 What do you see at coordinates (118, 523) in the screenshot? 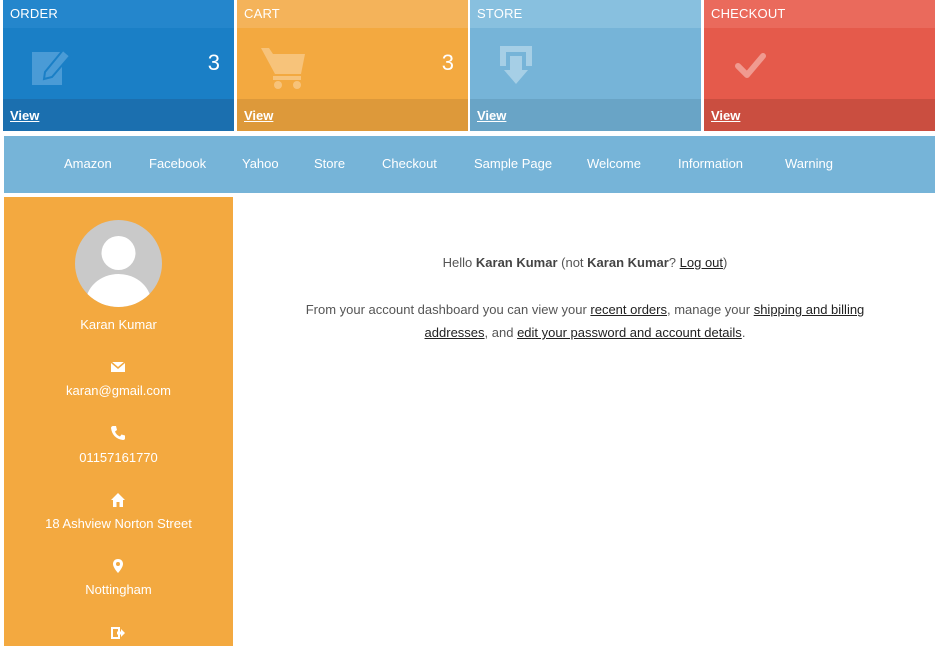
I see `profile-address: 18 Ashview Norton Street` at bounding box center [118, 523].